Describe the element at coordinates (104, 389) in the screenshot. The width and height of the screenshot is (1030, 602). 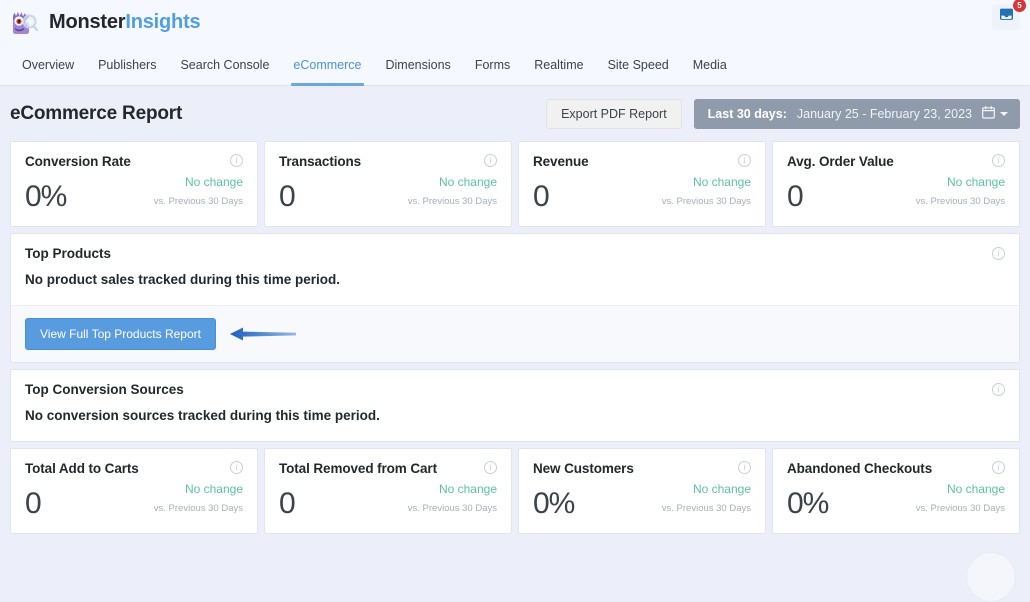
I see `panel-title: Top Conversion Sources` at that location.